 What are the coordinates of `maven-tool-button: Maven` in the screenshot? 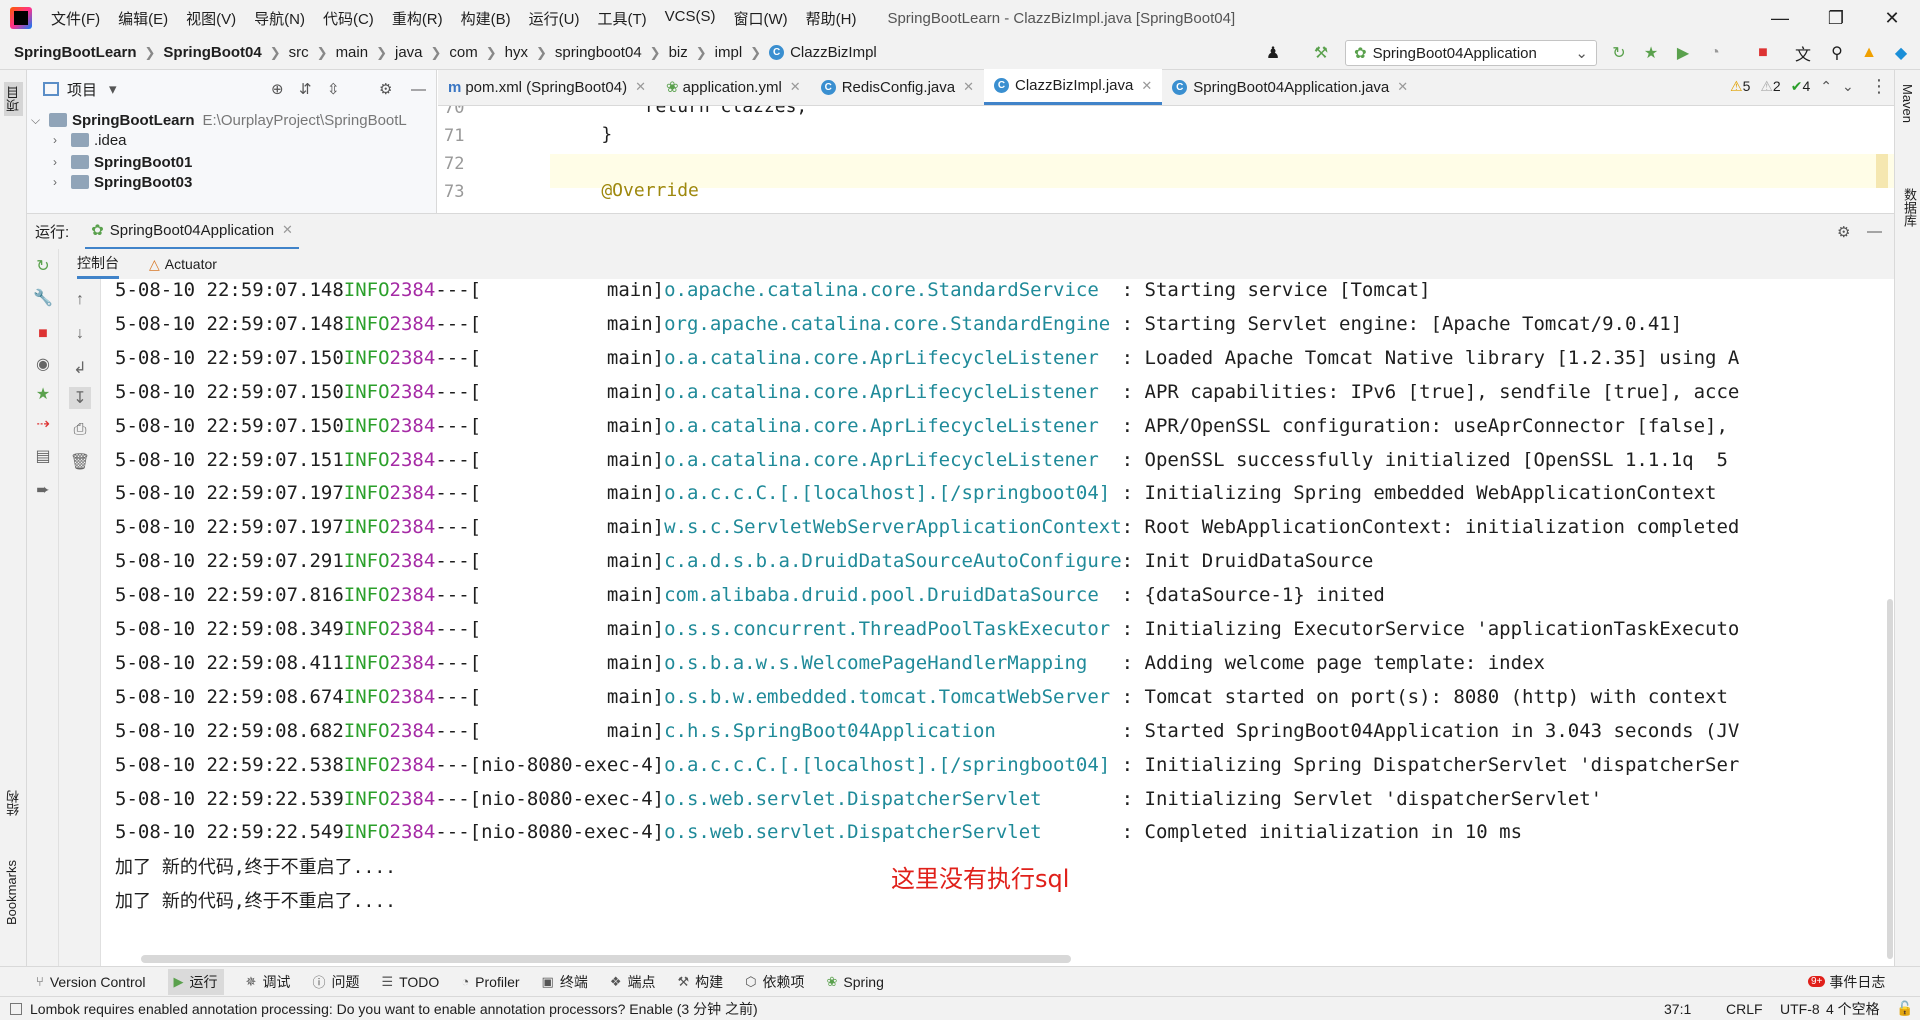 It's located at (1907, 103).